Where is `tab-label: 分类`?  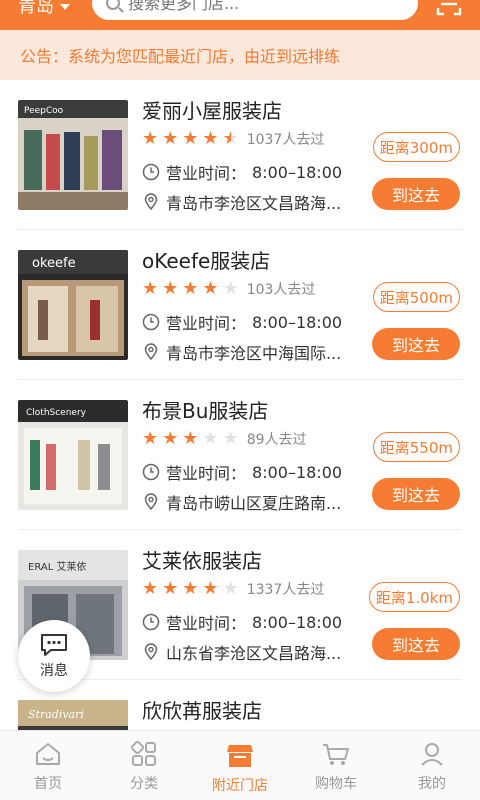
tab-label: 分类 is located at coordinates (144, 784).